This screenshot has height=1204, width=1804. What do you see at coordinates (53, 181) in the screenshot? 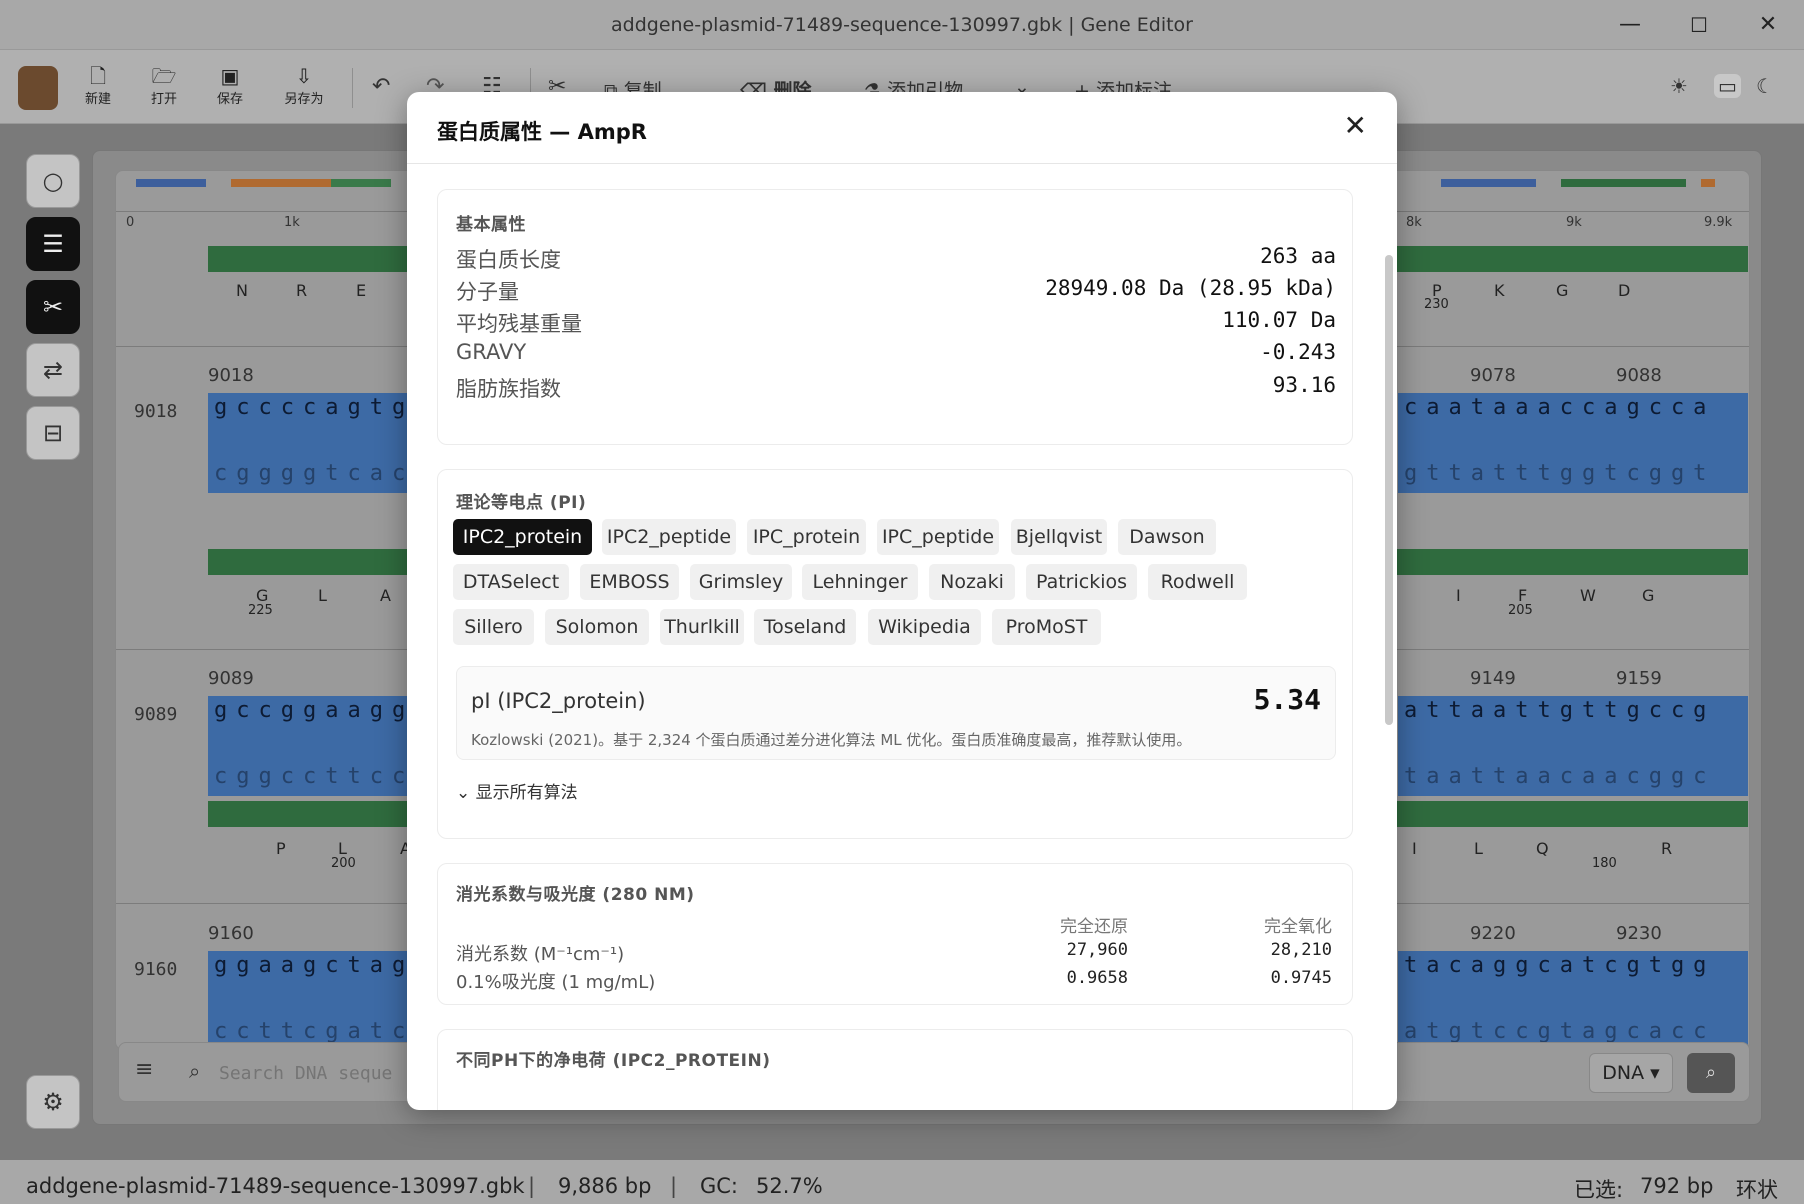
I see `circular-view-icon: ○` at bounding box center [53, 181].